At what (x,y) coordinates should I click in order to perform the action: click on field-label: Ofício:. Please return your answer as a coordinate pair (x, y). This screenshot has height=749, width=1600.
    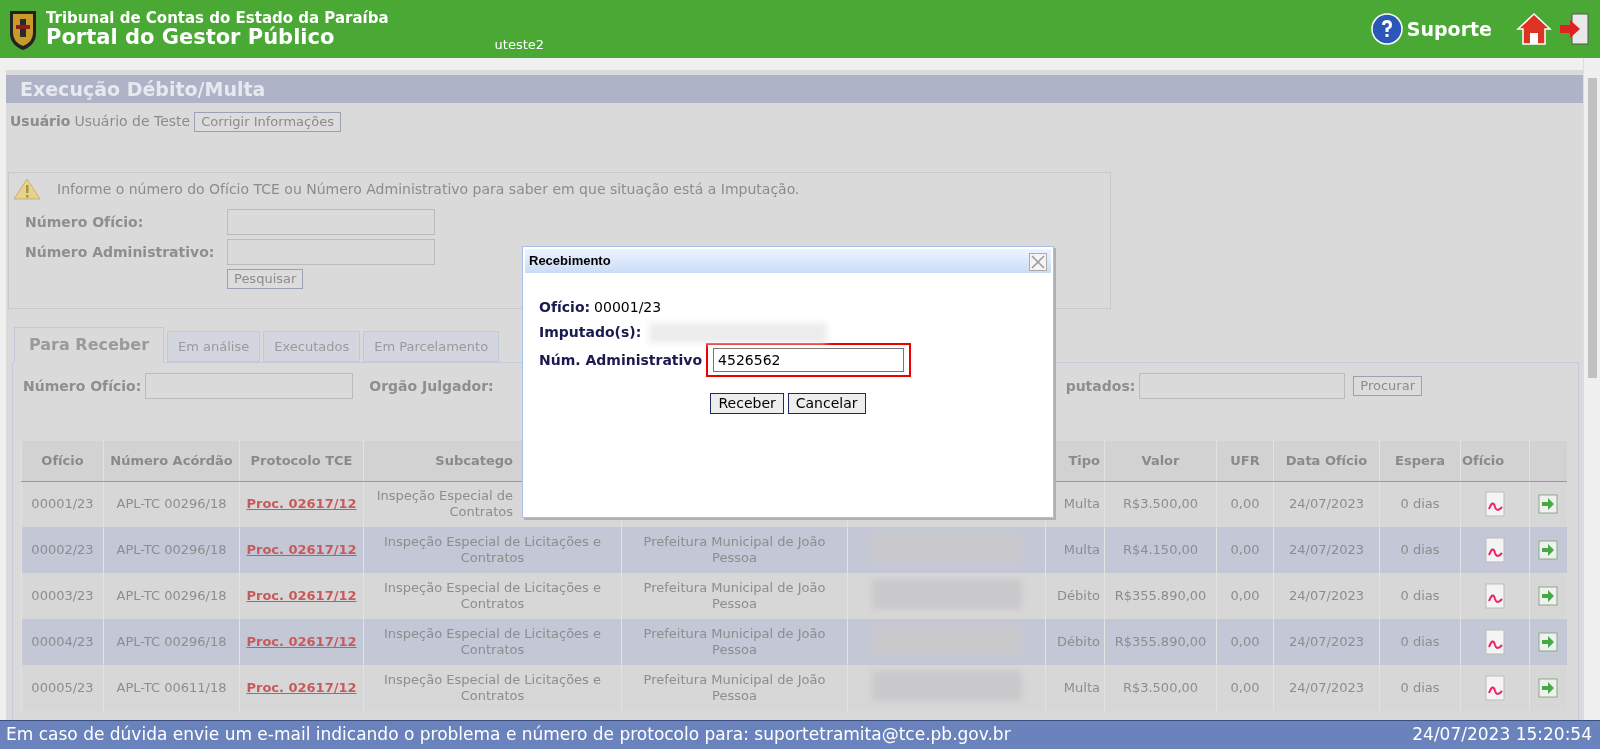
    Looking at the image, I should click on (565, 307).